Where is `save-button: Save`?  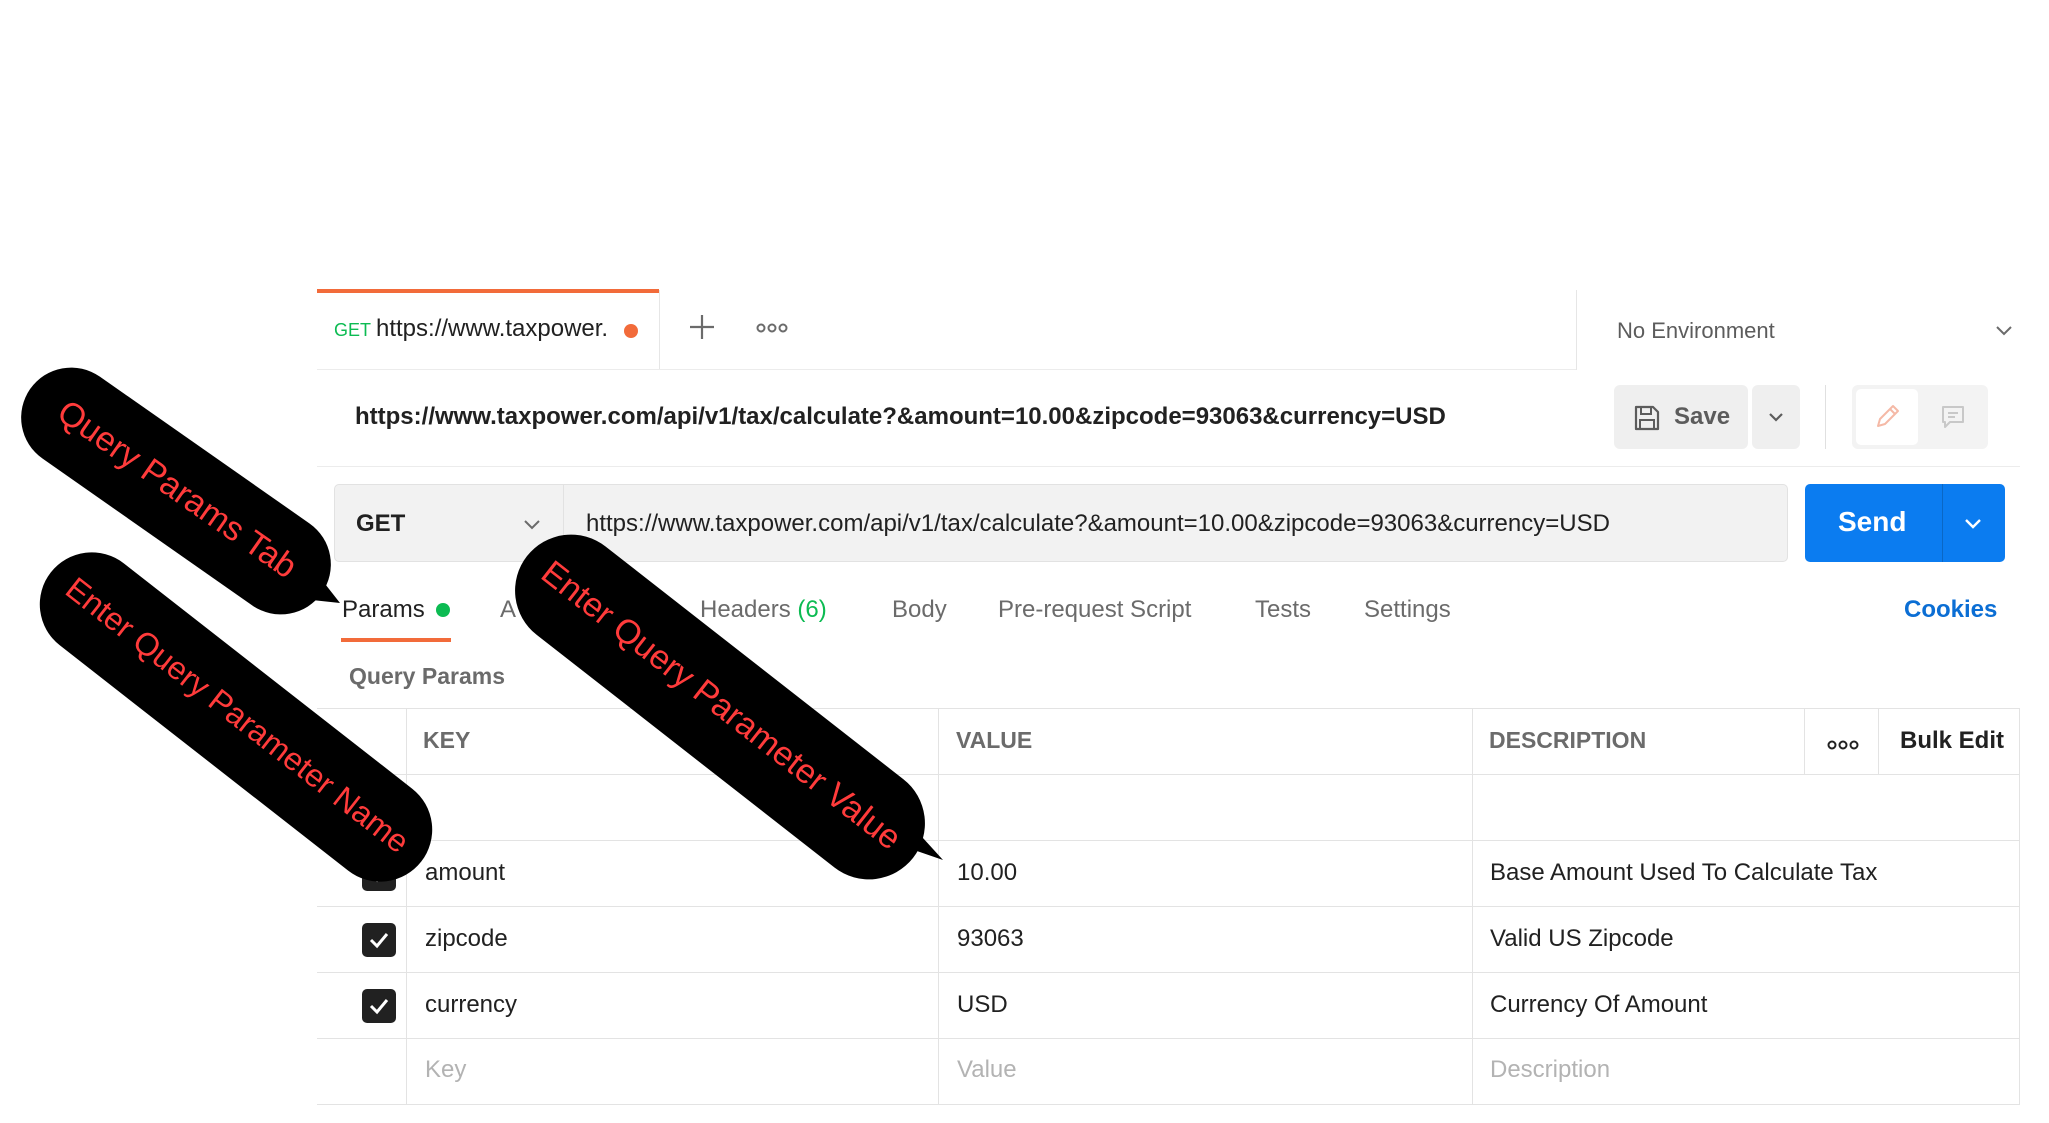 save-button: Save is located at coordinates (1681, 417).